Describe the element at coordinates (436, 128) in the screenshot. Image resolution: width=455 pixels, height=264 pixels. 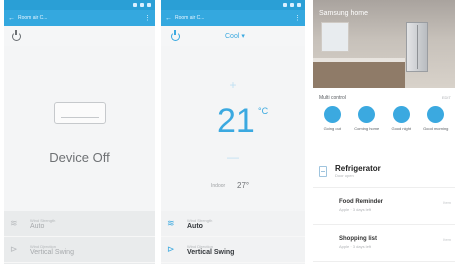
I see `mode-label: Good morning` at that location.